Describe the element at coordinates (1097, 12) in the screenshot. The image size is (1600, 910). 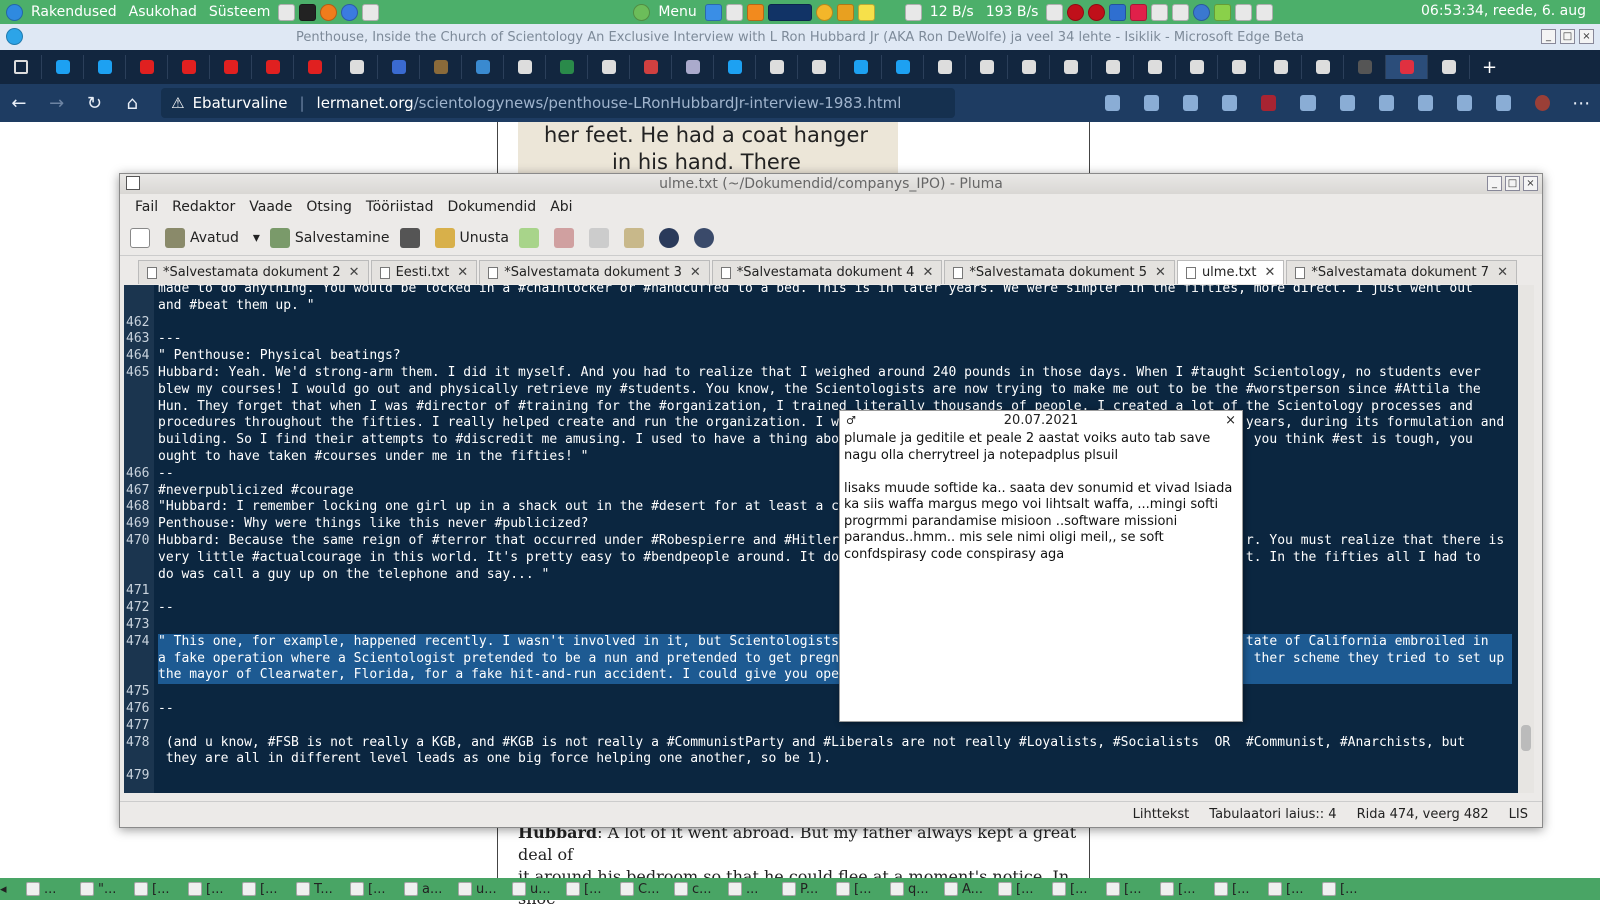
I see `record2-icon` at that location.